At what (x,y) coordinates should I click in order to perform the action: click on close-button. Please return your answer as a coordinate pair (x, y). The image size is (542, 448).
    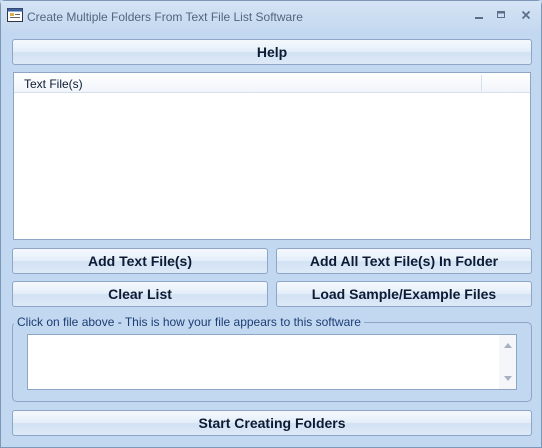
    Looking at the image, I should click on (526, 15).